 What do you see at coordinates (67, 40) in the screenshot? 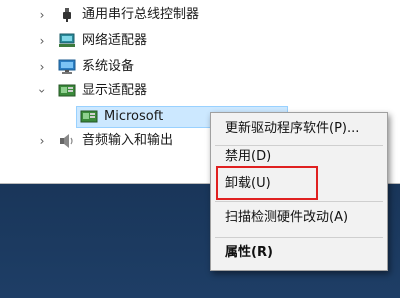
I see `network-adapter-icon` at bounding box center [67, 40].